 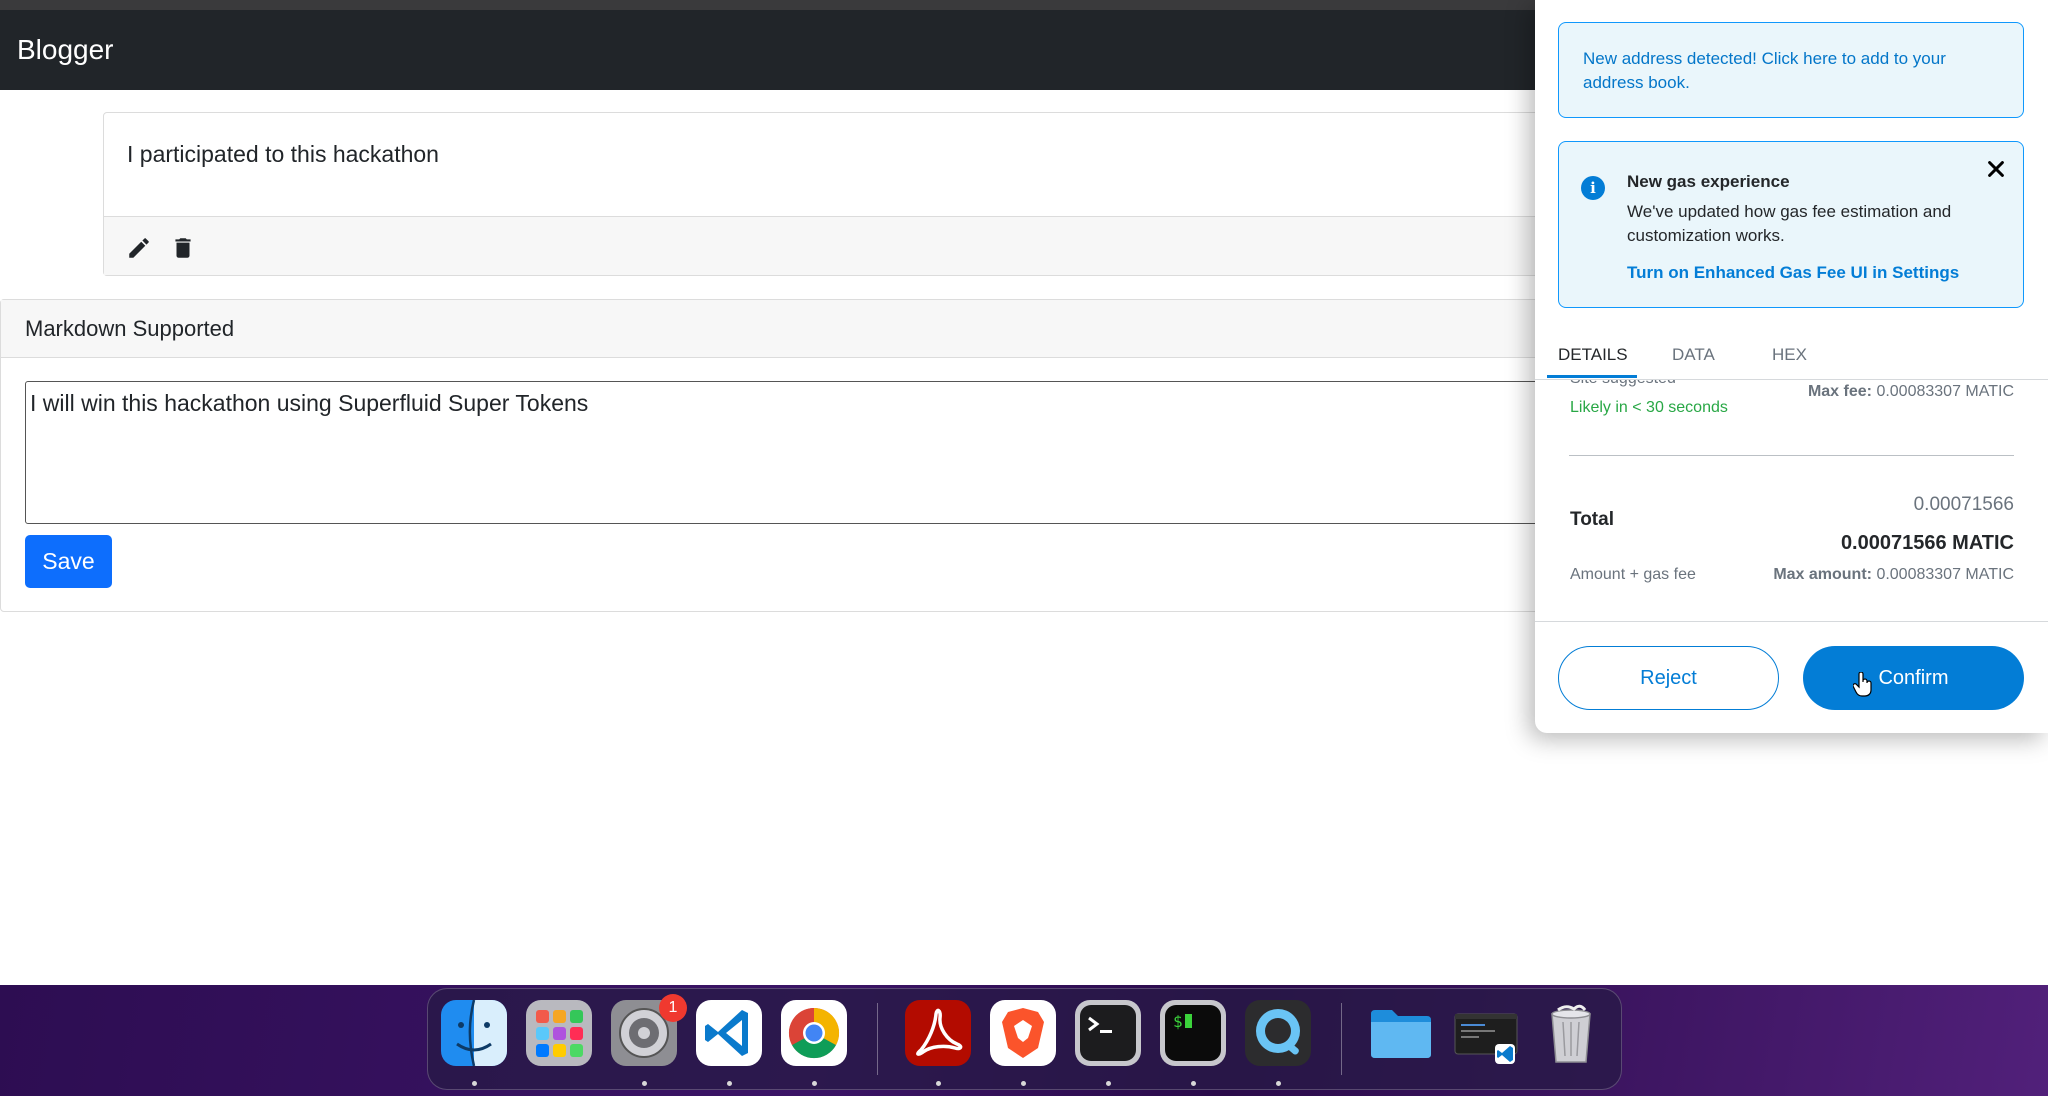 I want to click on post-text: I participated to this hackathon, so click(x=283, y=154).